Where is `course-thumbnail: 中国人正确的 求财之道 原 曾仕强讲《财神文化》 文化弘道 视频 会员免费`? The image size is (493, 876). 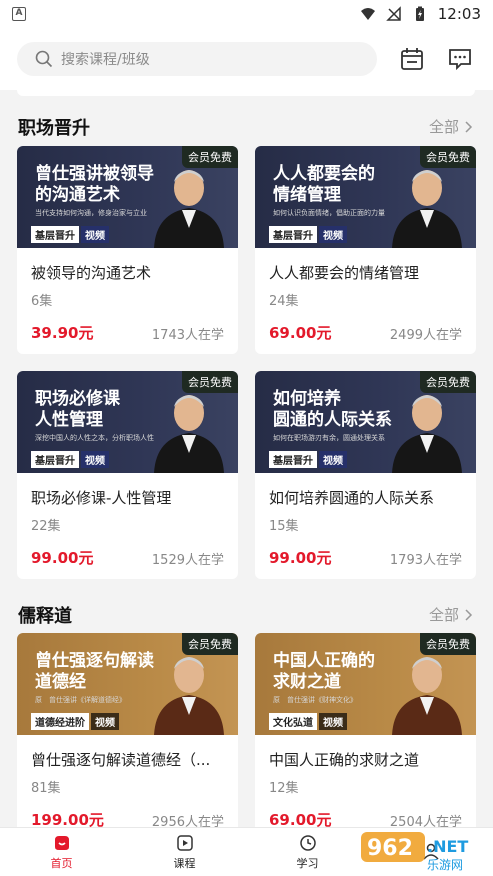
course-thumbnail: 中国人正确的 求财之道 原 曾仕强讲《财神文化》 文化弘道 视频 会员免费 is located at coordinates (365, 684).